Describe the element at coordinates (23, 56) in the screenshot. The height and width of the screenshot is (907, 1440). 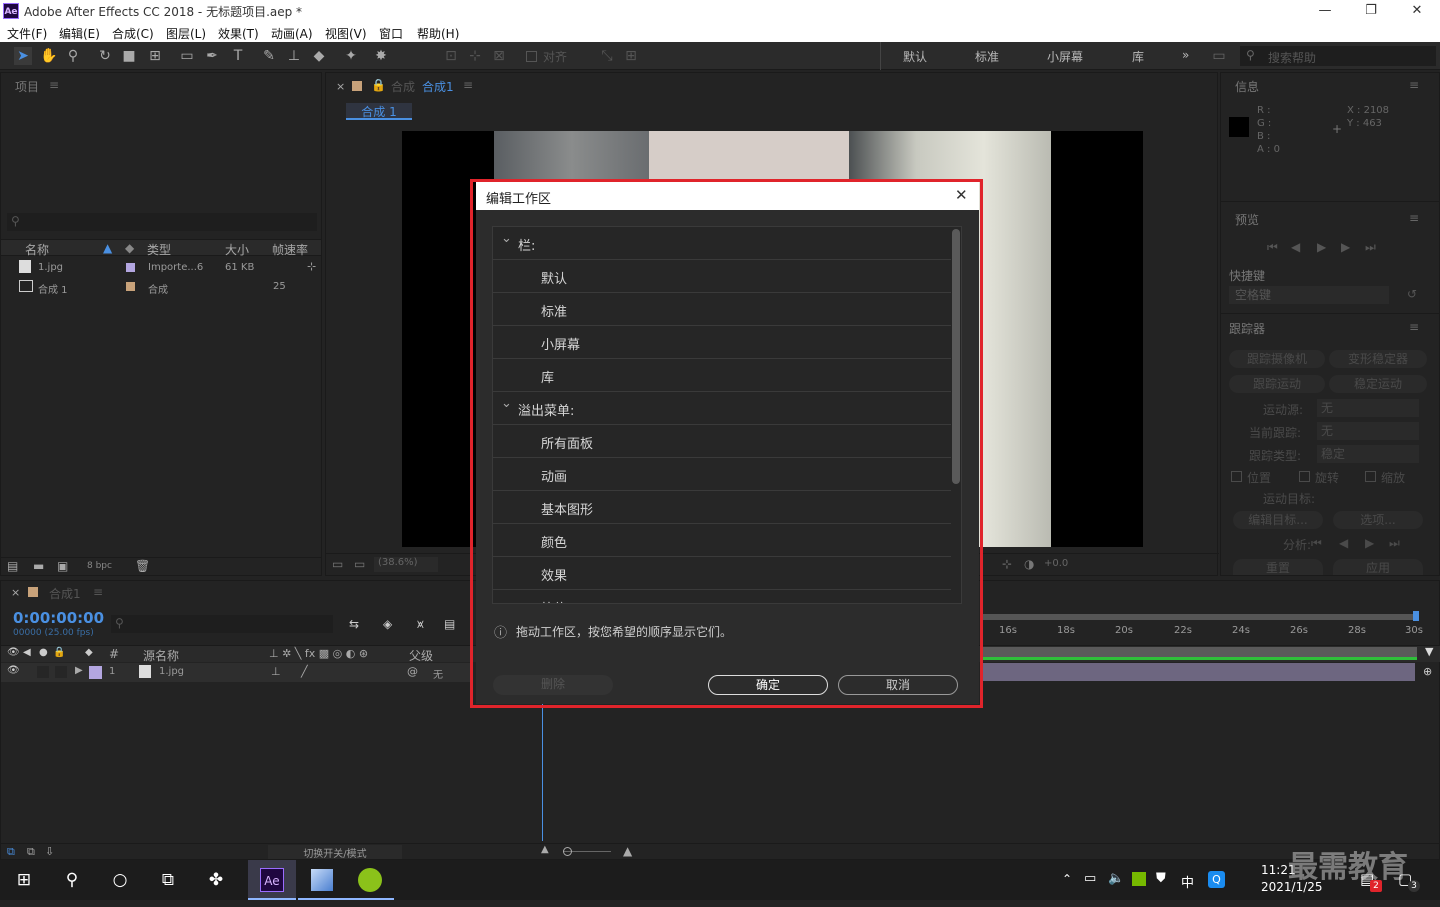
I see `selection-tool-icon: ➤` at that location.